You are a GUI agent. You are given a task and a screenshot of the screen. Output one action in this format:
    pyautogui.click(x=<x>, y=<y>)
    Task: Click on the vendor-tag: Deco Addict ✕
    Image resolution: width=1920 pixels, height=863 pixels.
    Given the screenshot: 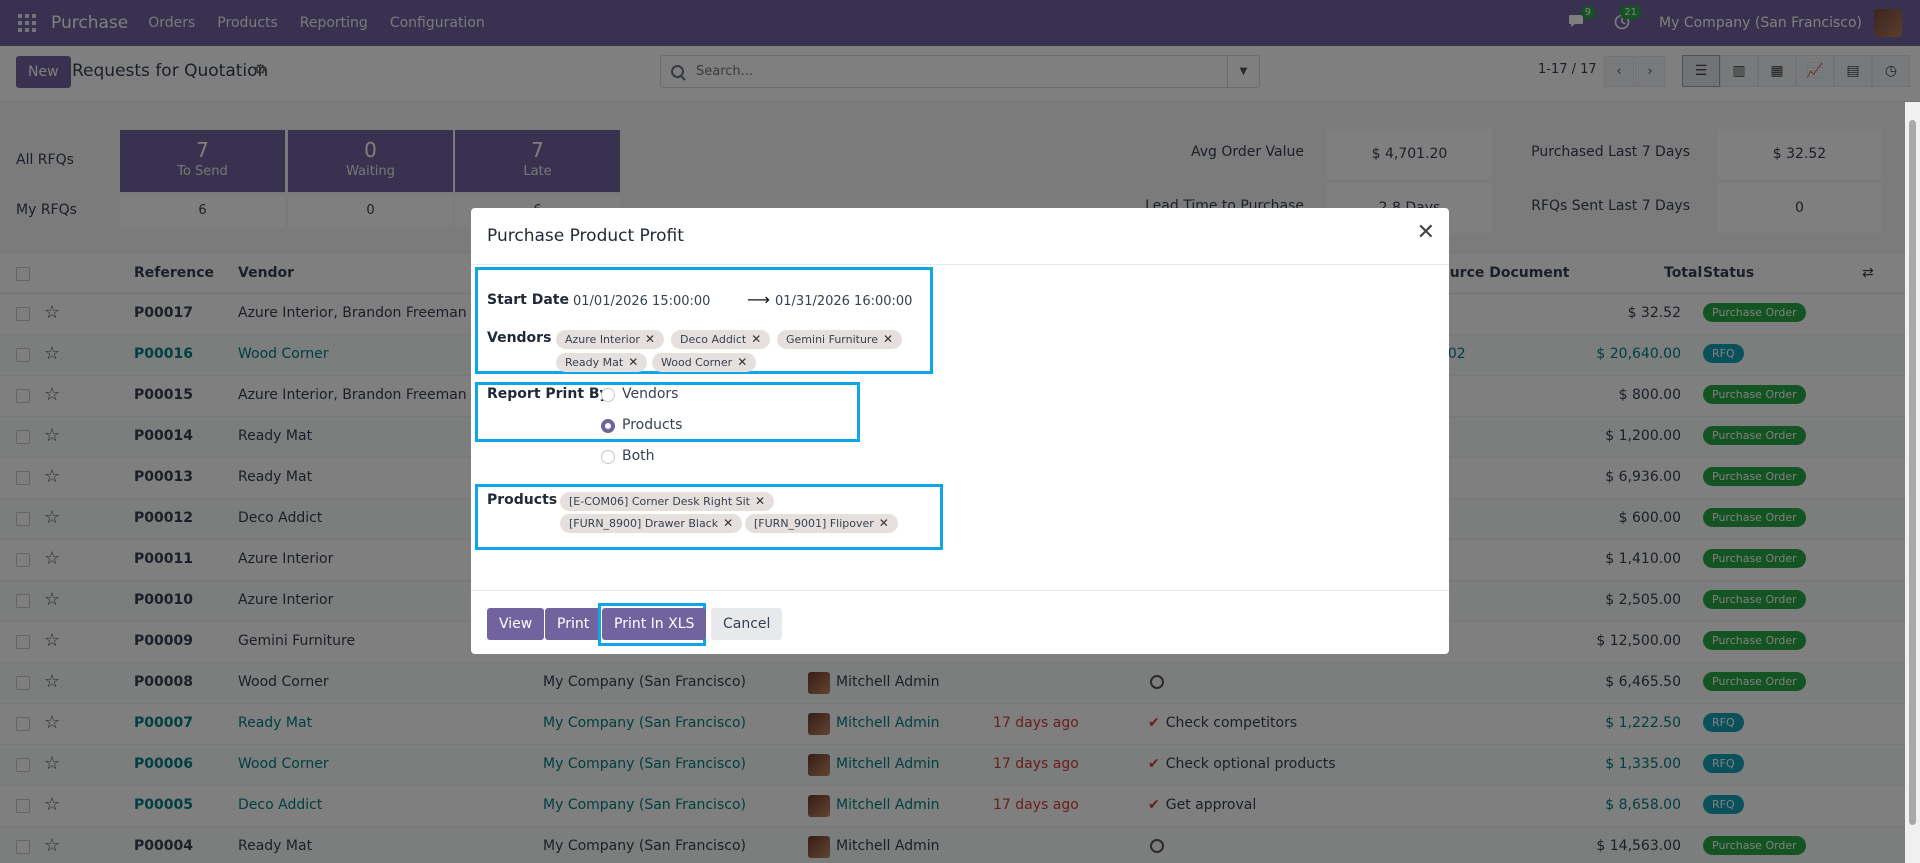 What is the action you would take?
    pyautogui.click(x=721, y=339)
    